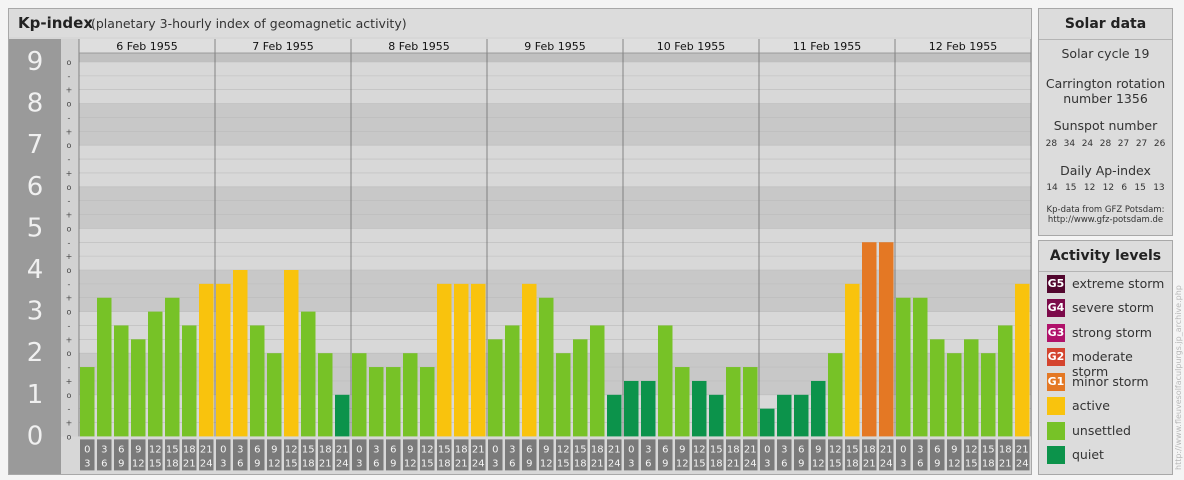  What do you see at coordinates (418, 46) in the screenshot?
I see `day-label: 8 Feb 1955` at bounding box center [418, 46].